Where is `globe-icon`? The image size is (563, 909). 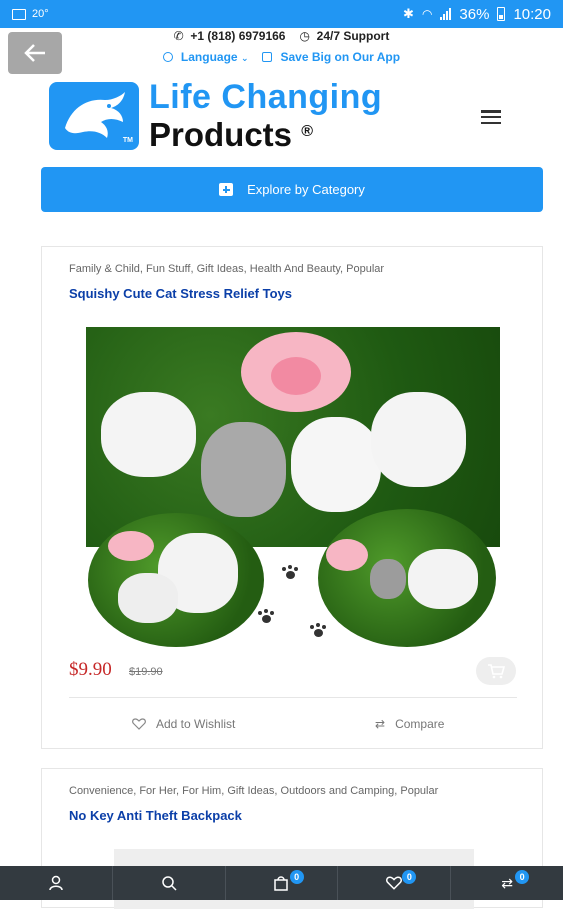 globe-icon is located at coordinates (167, 57).